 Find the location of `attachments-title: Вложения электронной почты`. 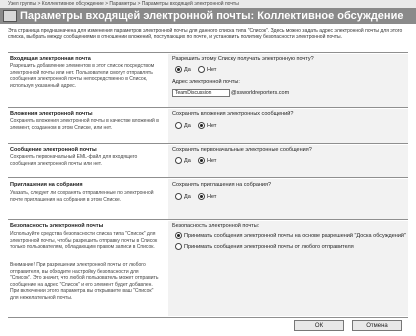

attachments-title: Вложения электронной почты is located at coordinates (51, 114).